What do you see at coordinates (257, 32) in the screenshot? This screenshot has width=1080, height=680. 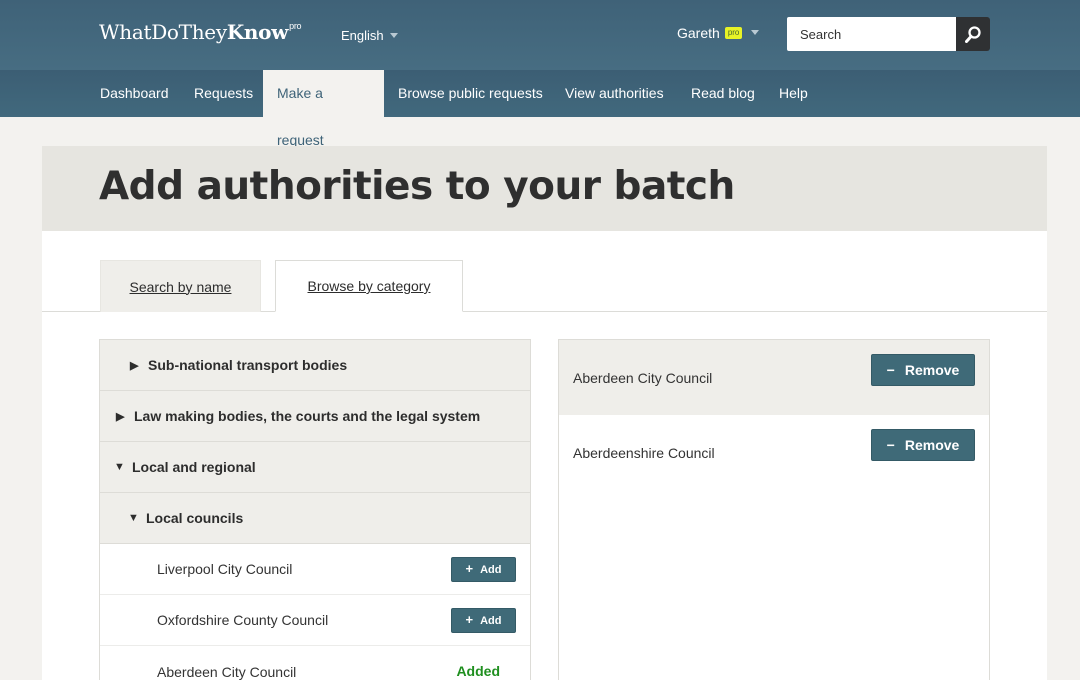 I see `logo-bold-text: Know` at bounding box center [257, 32].